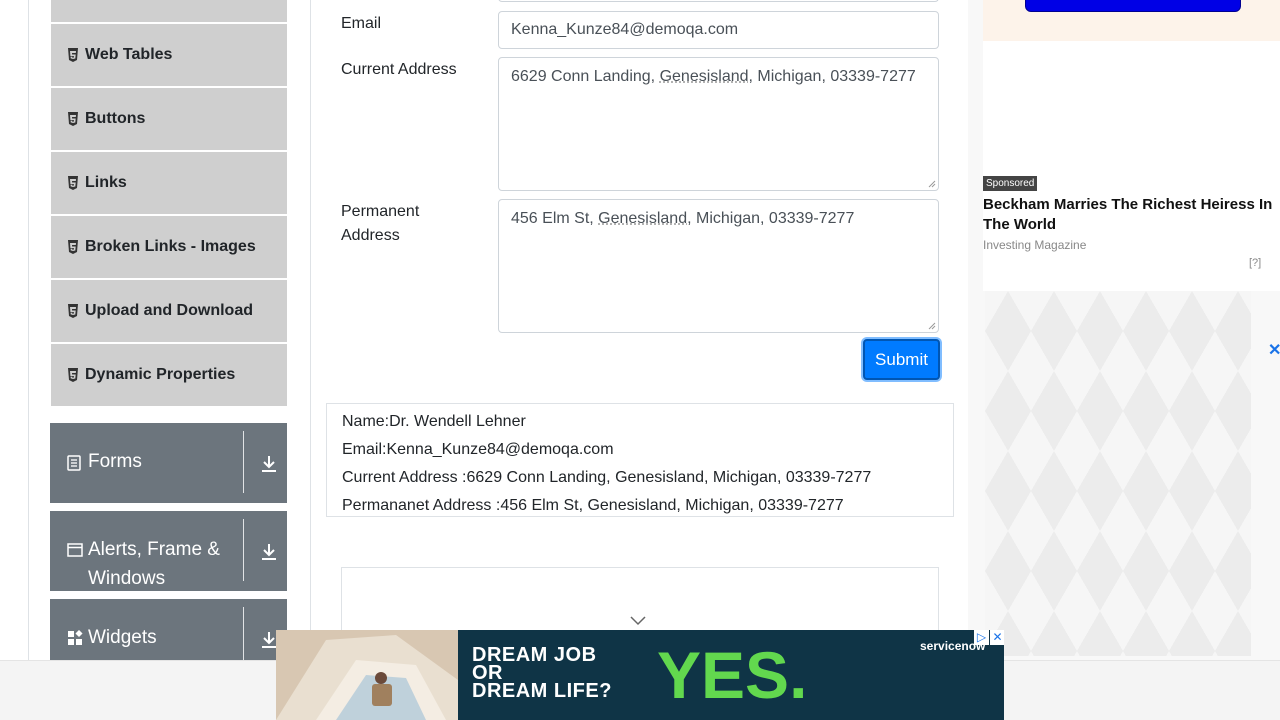 Image resolution: width=1280 pixels, height=720 pixels. I want to click on sidebar-item-label: Broken Links - Images, so click(170, 247).